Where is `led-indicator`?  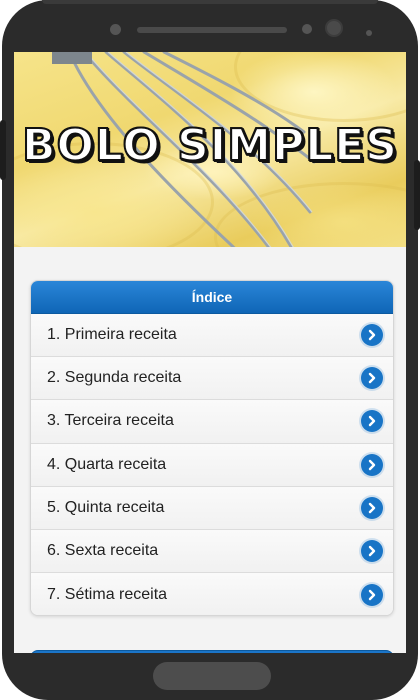
led-indicator is located at coordinates (369, 33).